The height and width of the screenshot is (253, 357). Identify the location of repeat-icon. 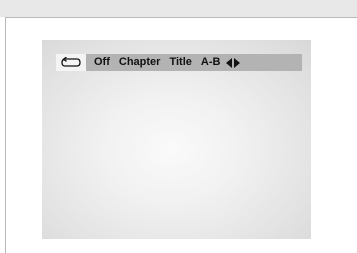
(71, 62).